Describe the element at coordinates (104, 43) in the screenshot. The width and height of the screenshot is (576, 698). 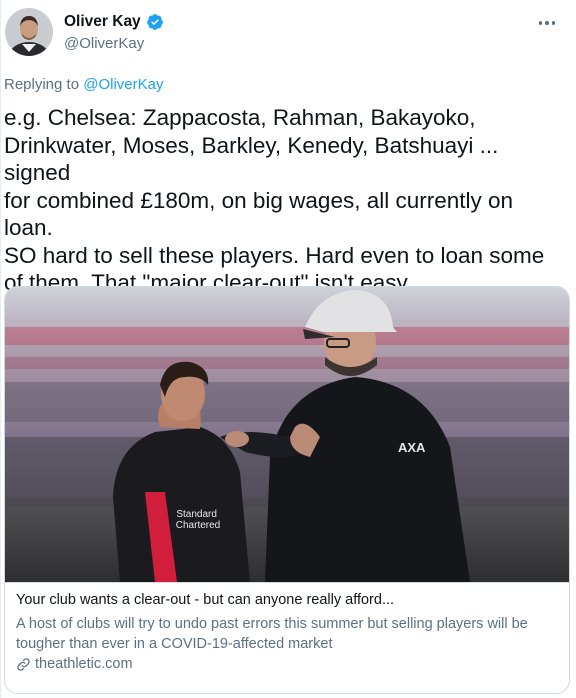
I see `handle: @OliverKay` at that location.